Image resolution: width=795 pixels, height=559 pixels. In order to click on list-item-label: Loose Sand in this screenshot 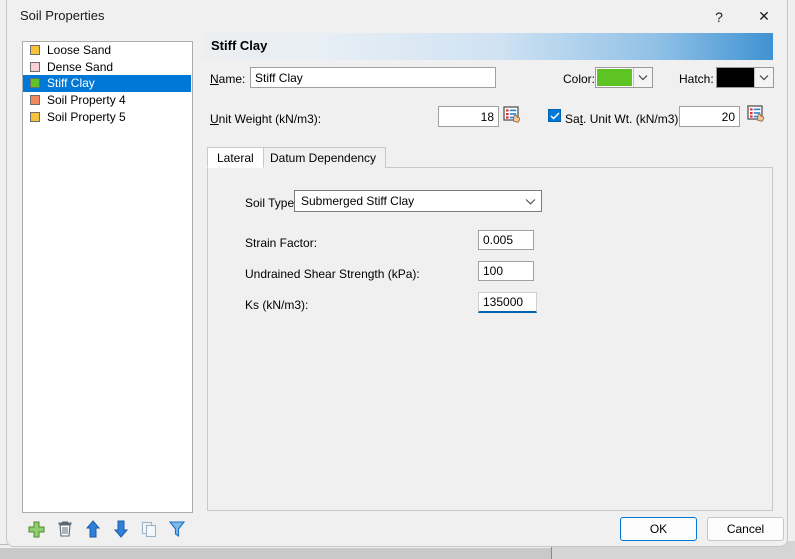, I will do `click(79, 50)`.